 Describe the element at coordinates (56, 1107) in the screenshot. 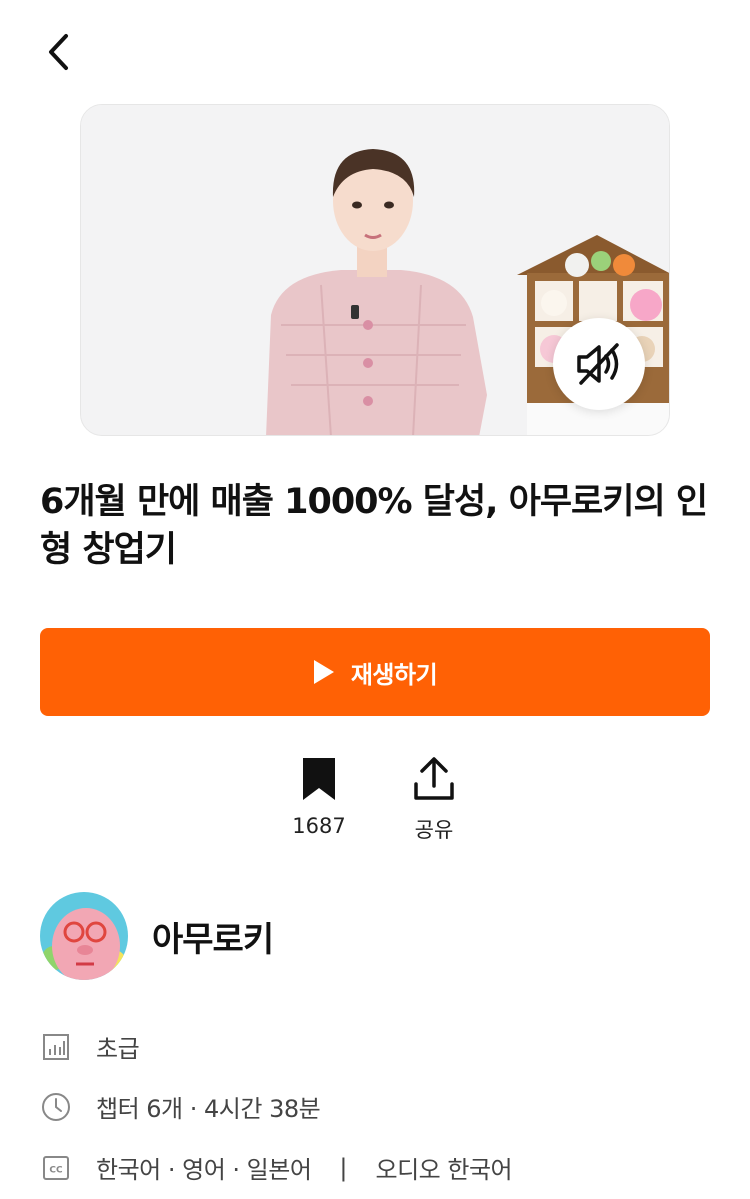

I see `clock-icon` at that location.